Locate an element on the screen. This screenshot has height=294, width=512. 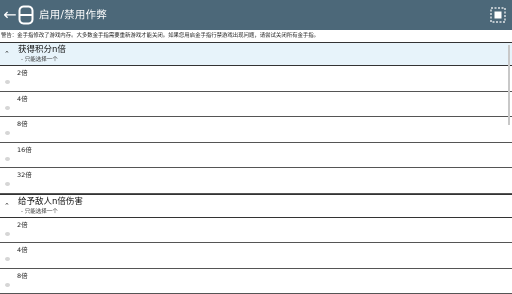
app-bar: ← 启用/禁用作弊 is located at coordinates (256, 15).